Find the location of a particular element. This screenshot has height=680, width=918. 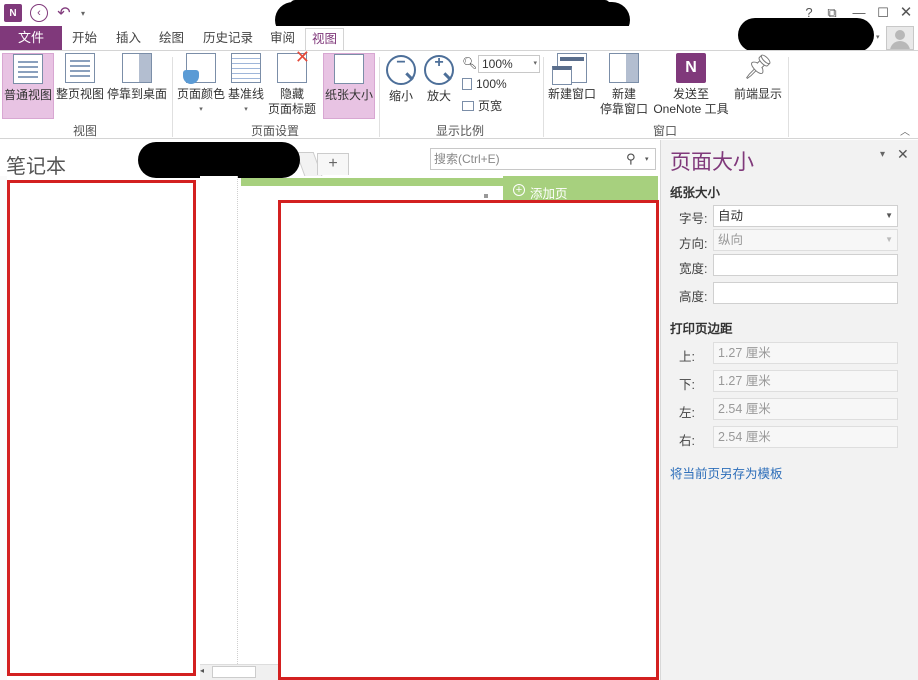

dock-to-desktop-icon is located at coordinates (137, 68).